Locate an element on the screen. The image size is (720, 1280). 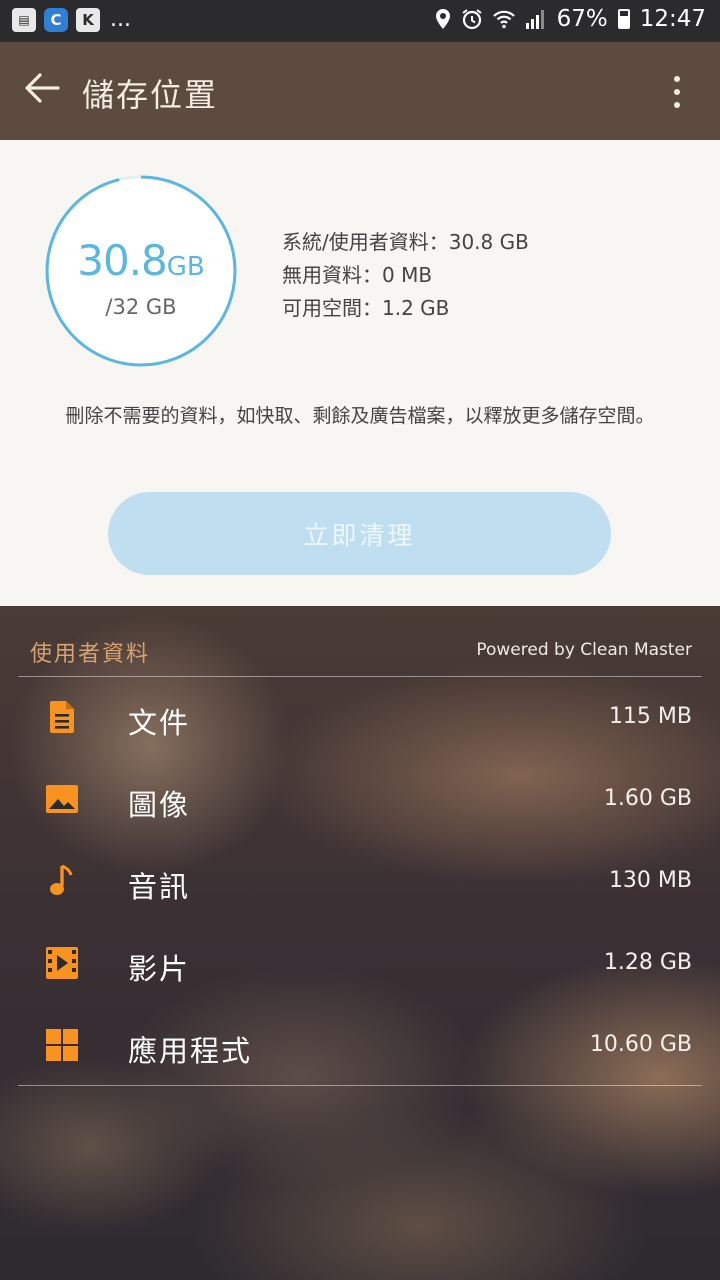
list-item-apps: 應用程式 10.60 GB is located at coordinates (360, 1047).